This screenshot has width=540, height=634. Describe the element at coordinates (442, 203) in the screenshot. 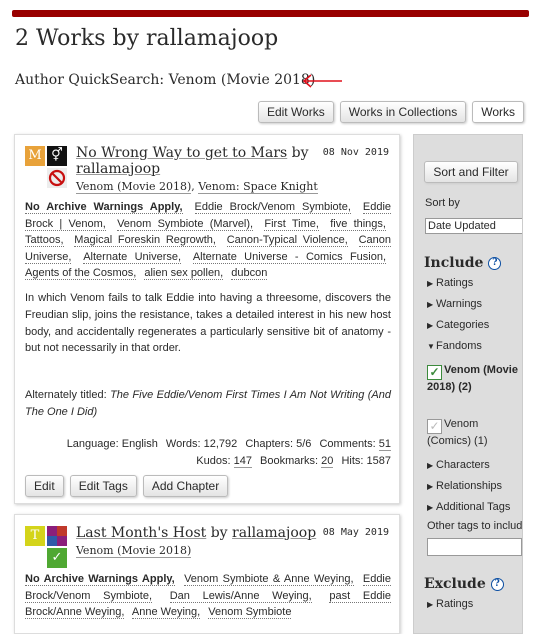

I see `sort-by-label: Sort by` at that location.